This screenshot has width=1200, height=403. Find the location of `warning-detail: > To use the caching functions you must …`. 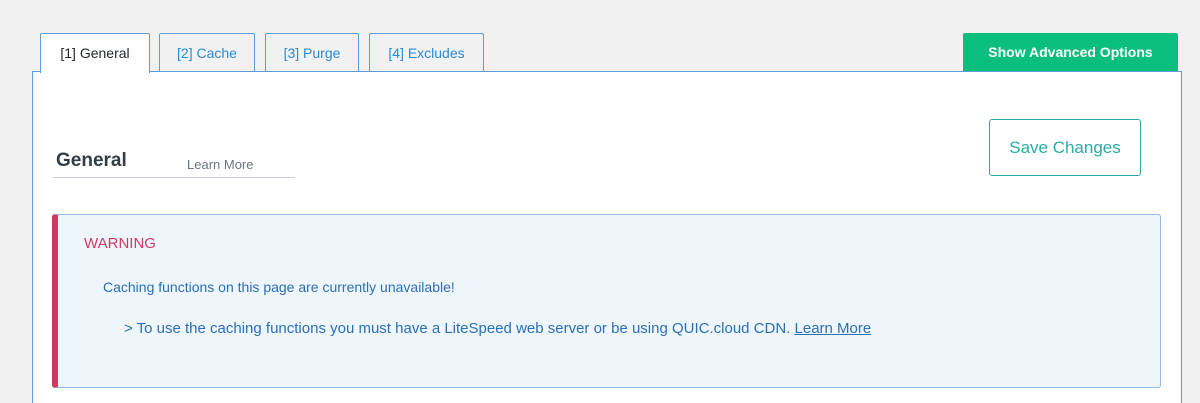

warning-detail: > To use the caching functions you must … is located at coordinates (497, 328).